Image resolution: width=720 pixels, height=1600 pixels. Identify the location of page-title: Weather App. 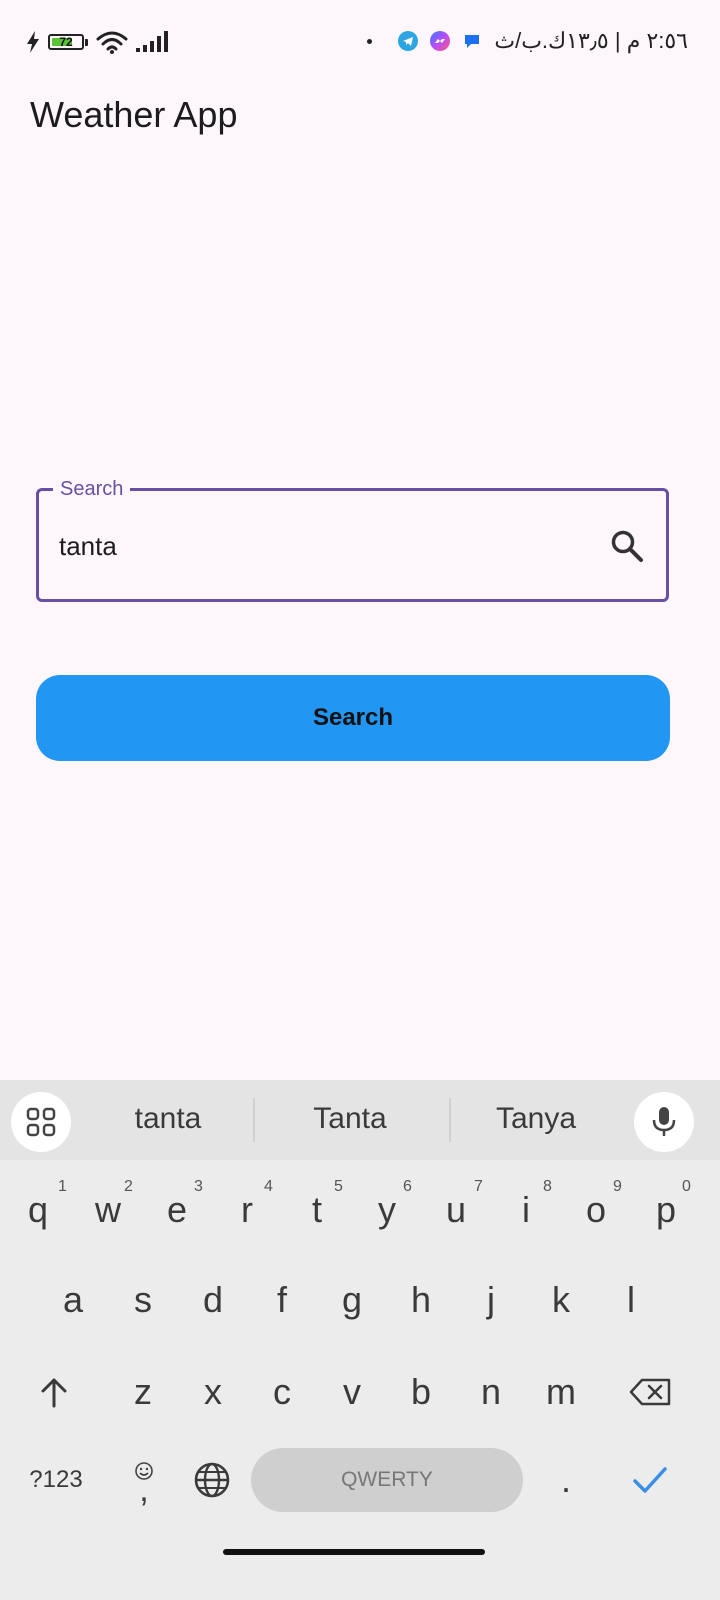
(134, 114).